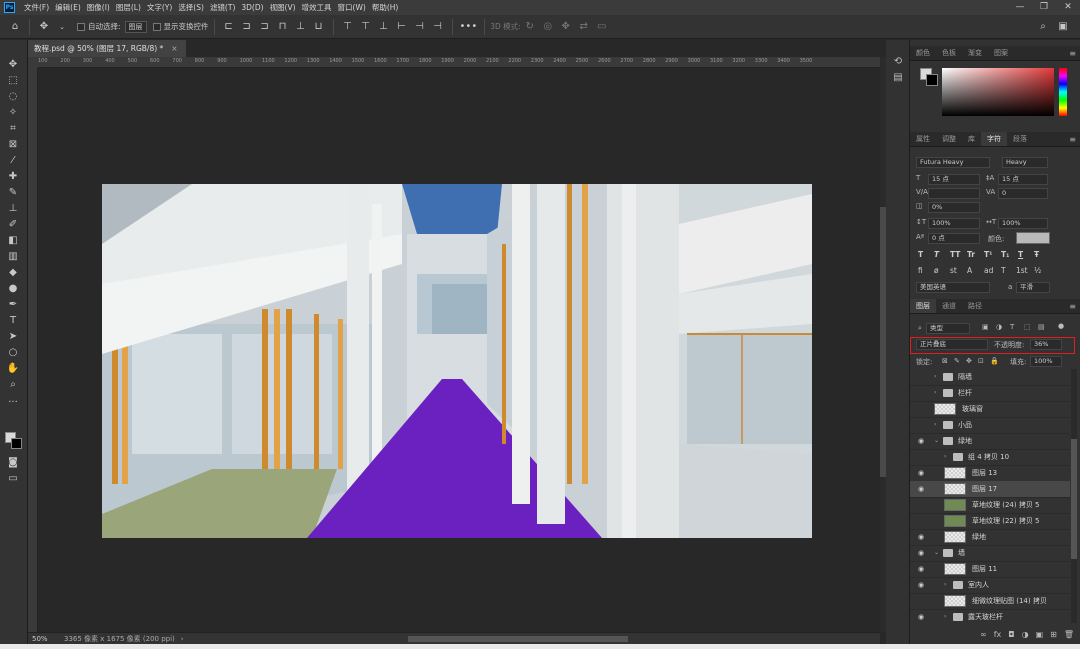 Image resolution: width=1080 pixels, height=649 pixels. What do you see at coordinates (1020, 7) in the screenshot?
I see `minimize-button: —` at bounding box center [1020, 7].